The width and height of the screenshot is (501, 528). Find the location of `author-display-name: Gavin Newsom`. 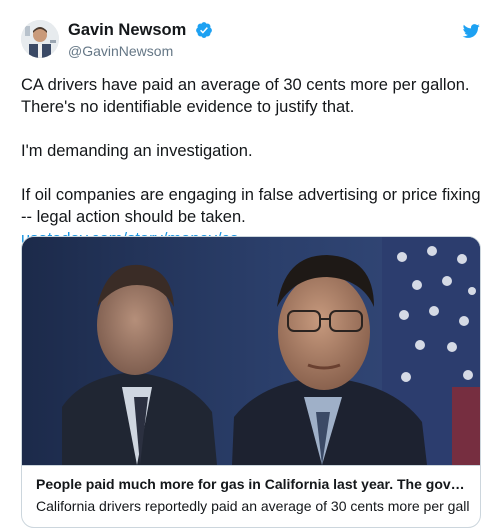

author-display-name: Gavin Newsom is located at coordinates (127, 30).